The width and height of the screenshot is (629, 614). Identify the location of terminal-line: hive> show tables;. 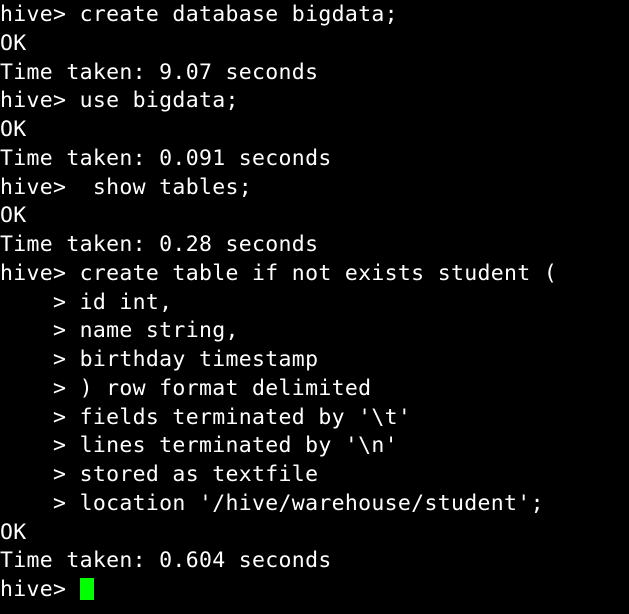
(126, 187).